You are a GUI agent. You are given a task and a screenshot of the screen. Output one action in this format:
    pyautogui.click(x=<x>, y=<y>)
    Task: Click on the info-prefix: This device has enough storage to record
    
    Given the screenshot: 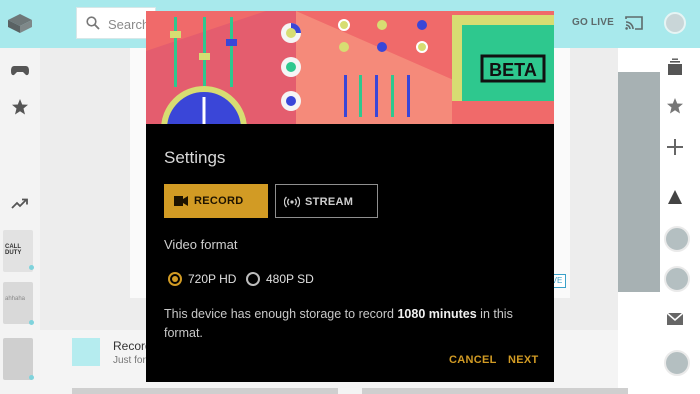 What is the action you would take?
    pyautogui.click(x=281, y=314)
    